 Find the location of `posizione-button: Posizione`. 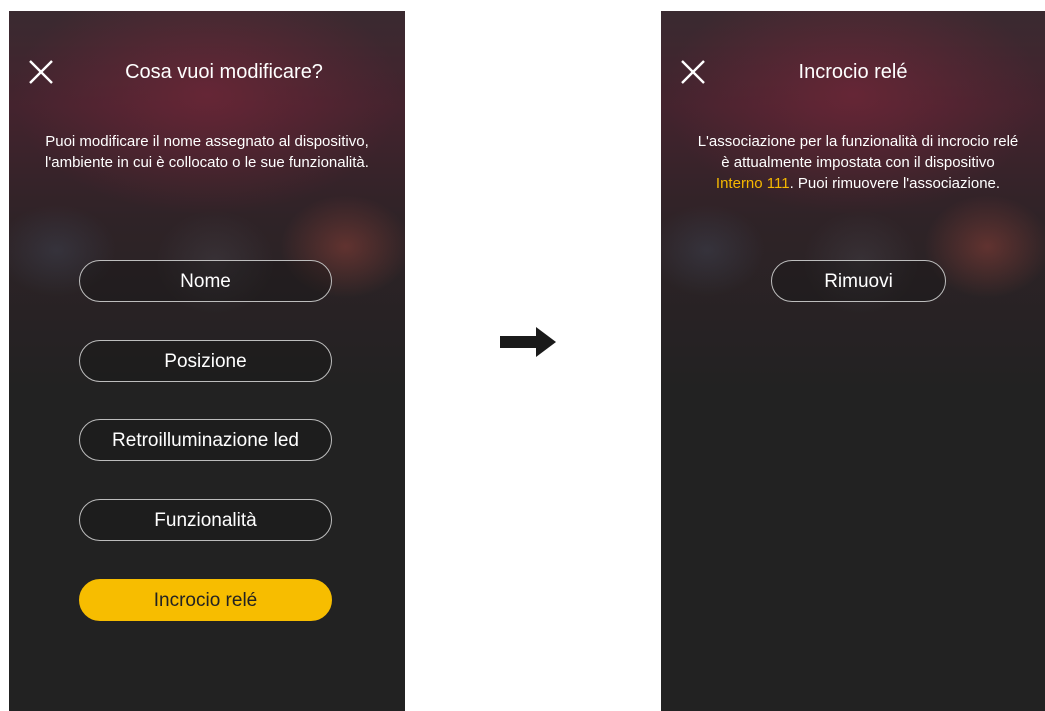

posizione-button: Posizione is located at coordinates (205, 361).